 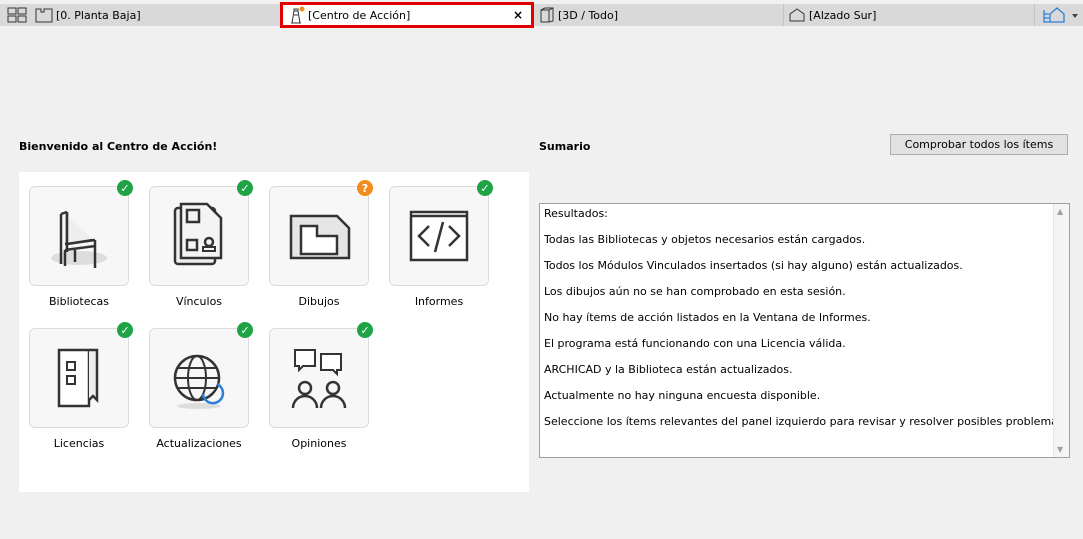 What do you see at coordinates (1061, 330) in the screenshot?
I see `scrollbar: ▲ ▼` at bounding box center [1061, 330].